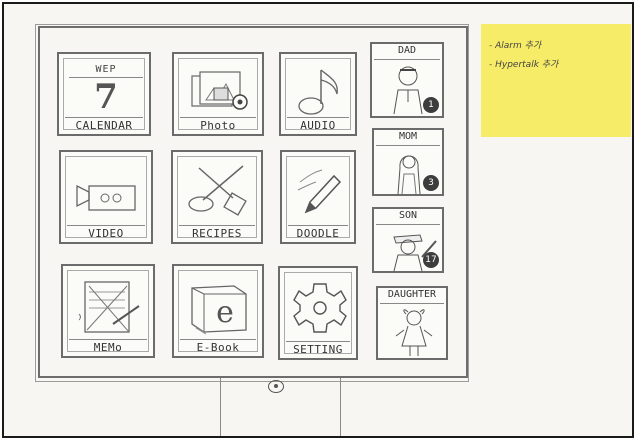 Image resolution: width=638 pixels, height=442 pixels. Describe the element at coordinates (408, 240) in the screenshot. I see `contact-son: SON 17` at that location.